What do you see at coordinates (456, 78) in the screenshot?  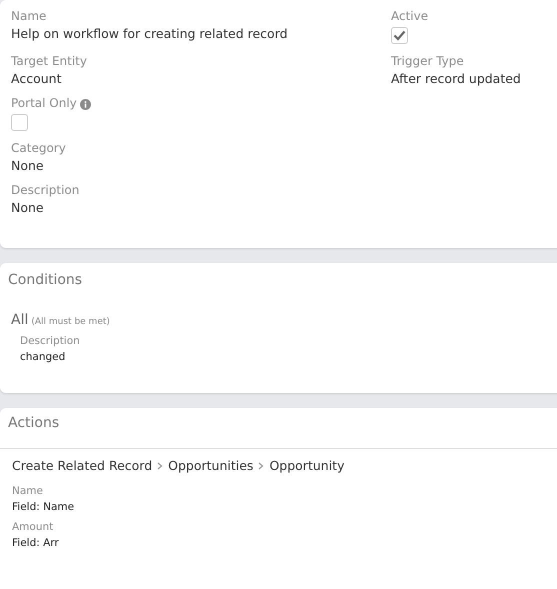 I see `field-value: After record updated` at bounding box center [456, 78].